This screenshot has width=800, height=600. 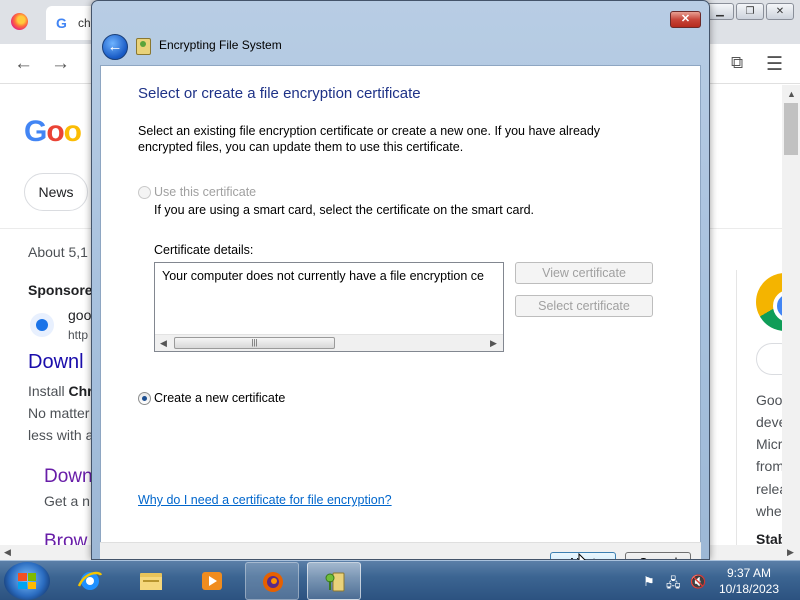 What do you see at coordinates (720, 11) in the screenshot?
I see `minimize-button: ▁` at bounding box center [720, 11].